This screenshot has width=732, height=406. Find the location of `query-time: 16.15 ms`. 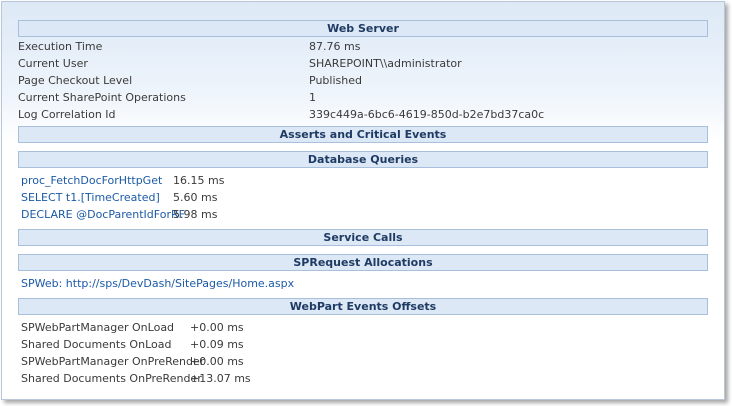

query-time: 16.15 ms is located at coordinates (199, 180).